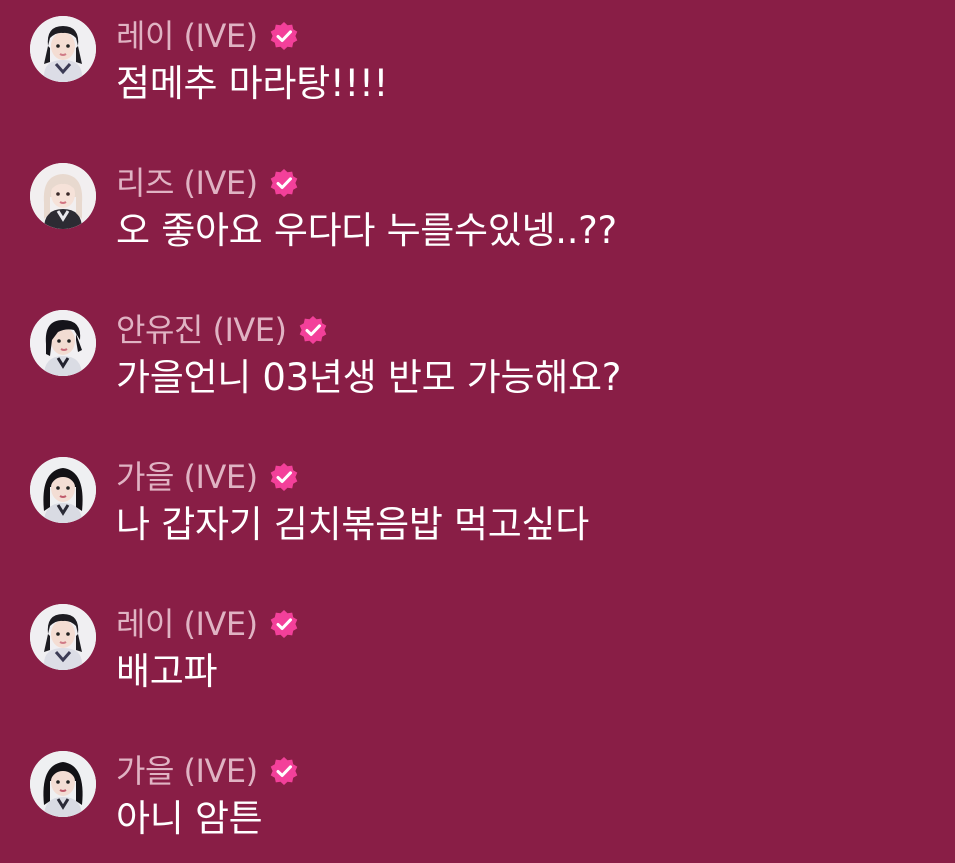 Image resolution: width=955 pixels, height=863 pixels. I want to click on chat-message: 가을 (IVE) 아니 암튼, so click(477, 790).